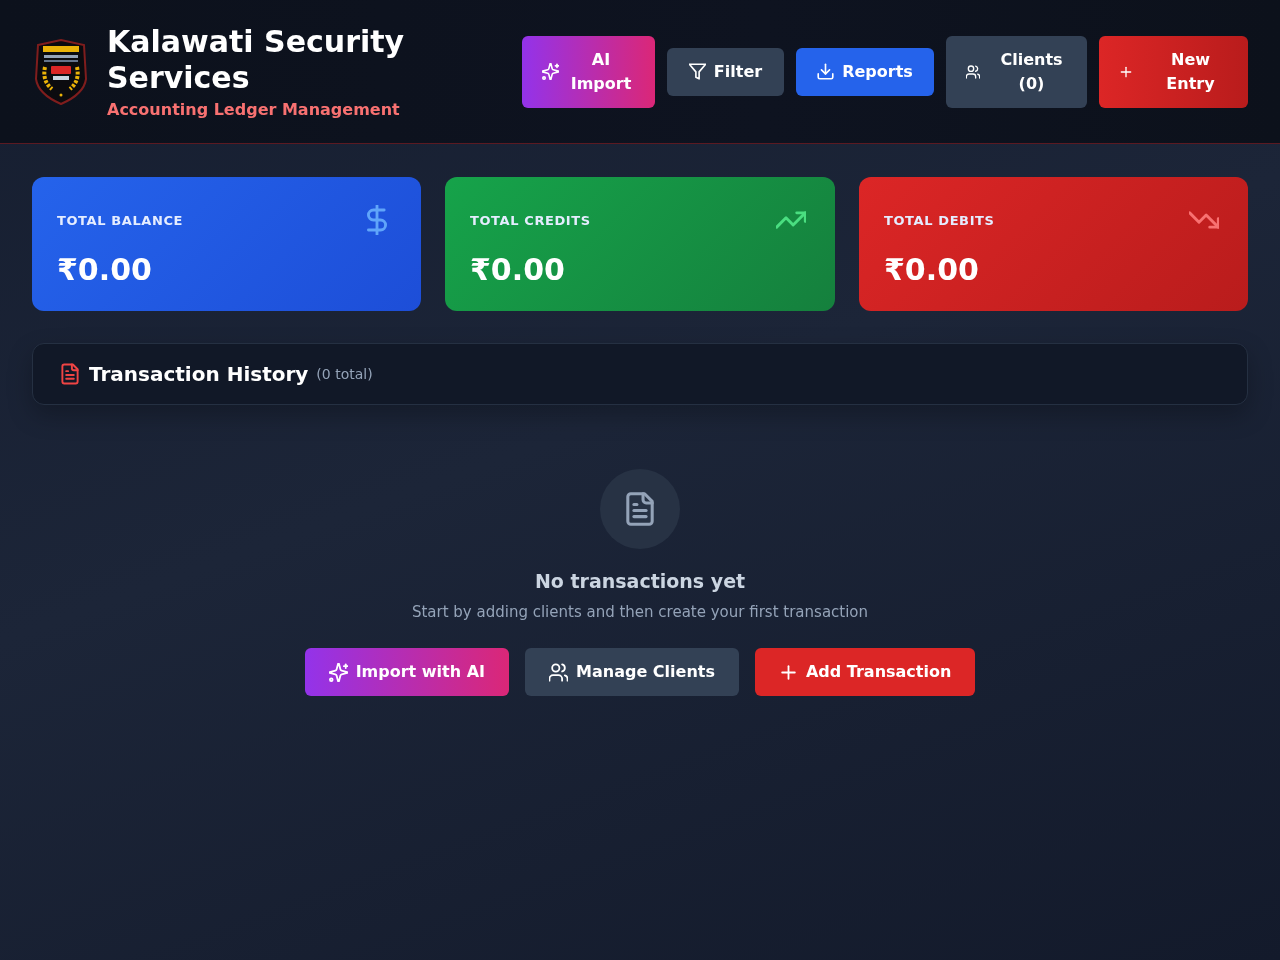  What do you see at coordinates (725, 71) in the screenshot?
I see `filter-button: Filter` at bounding box center [725, 71].